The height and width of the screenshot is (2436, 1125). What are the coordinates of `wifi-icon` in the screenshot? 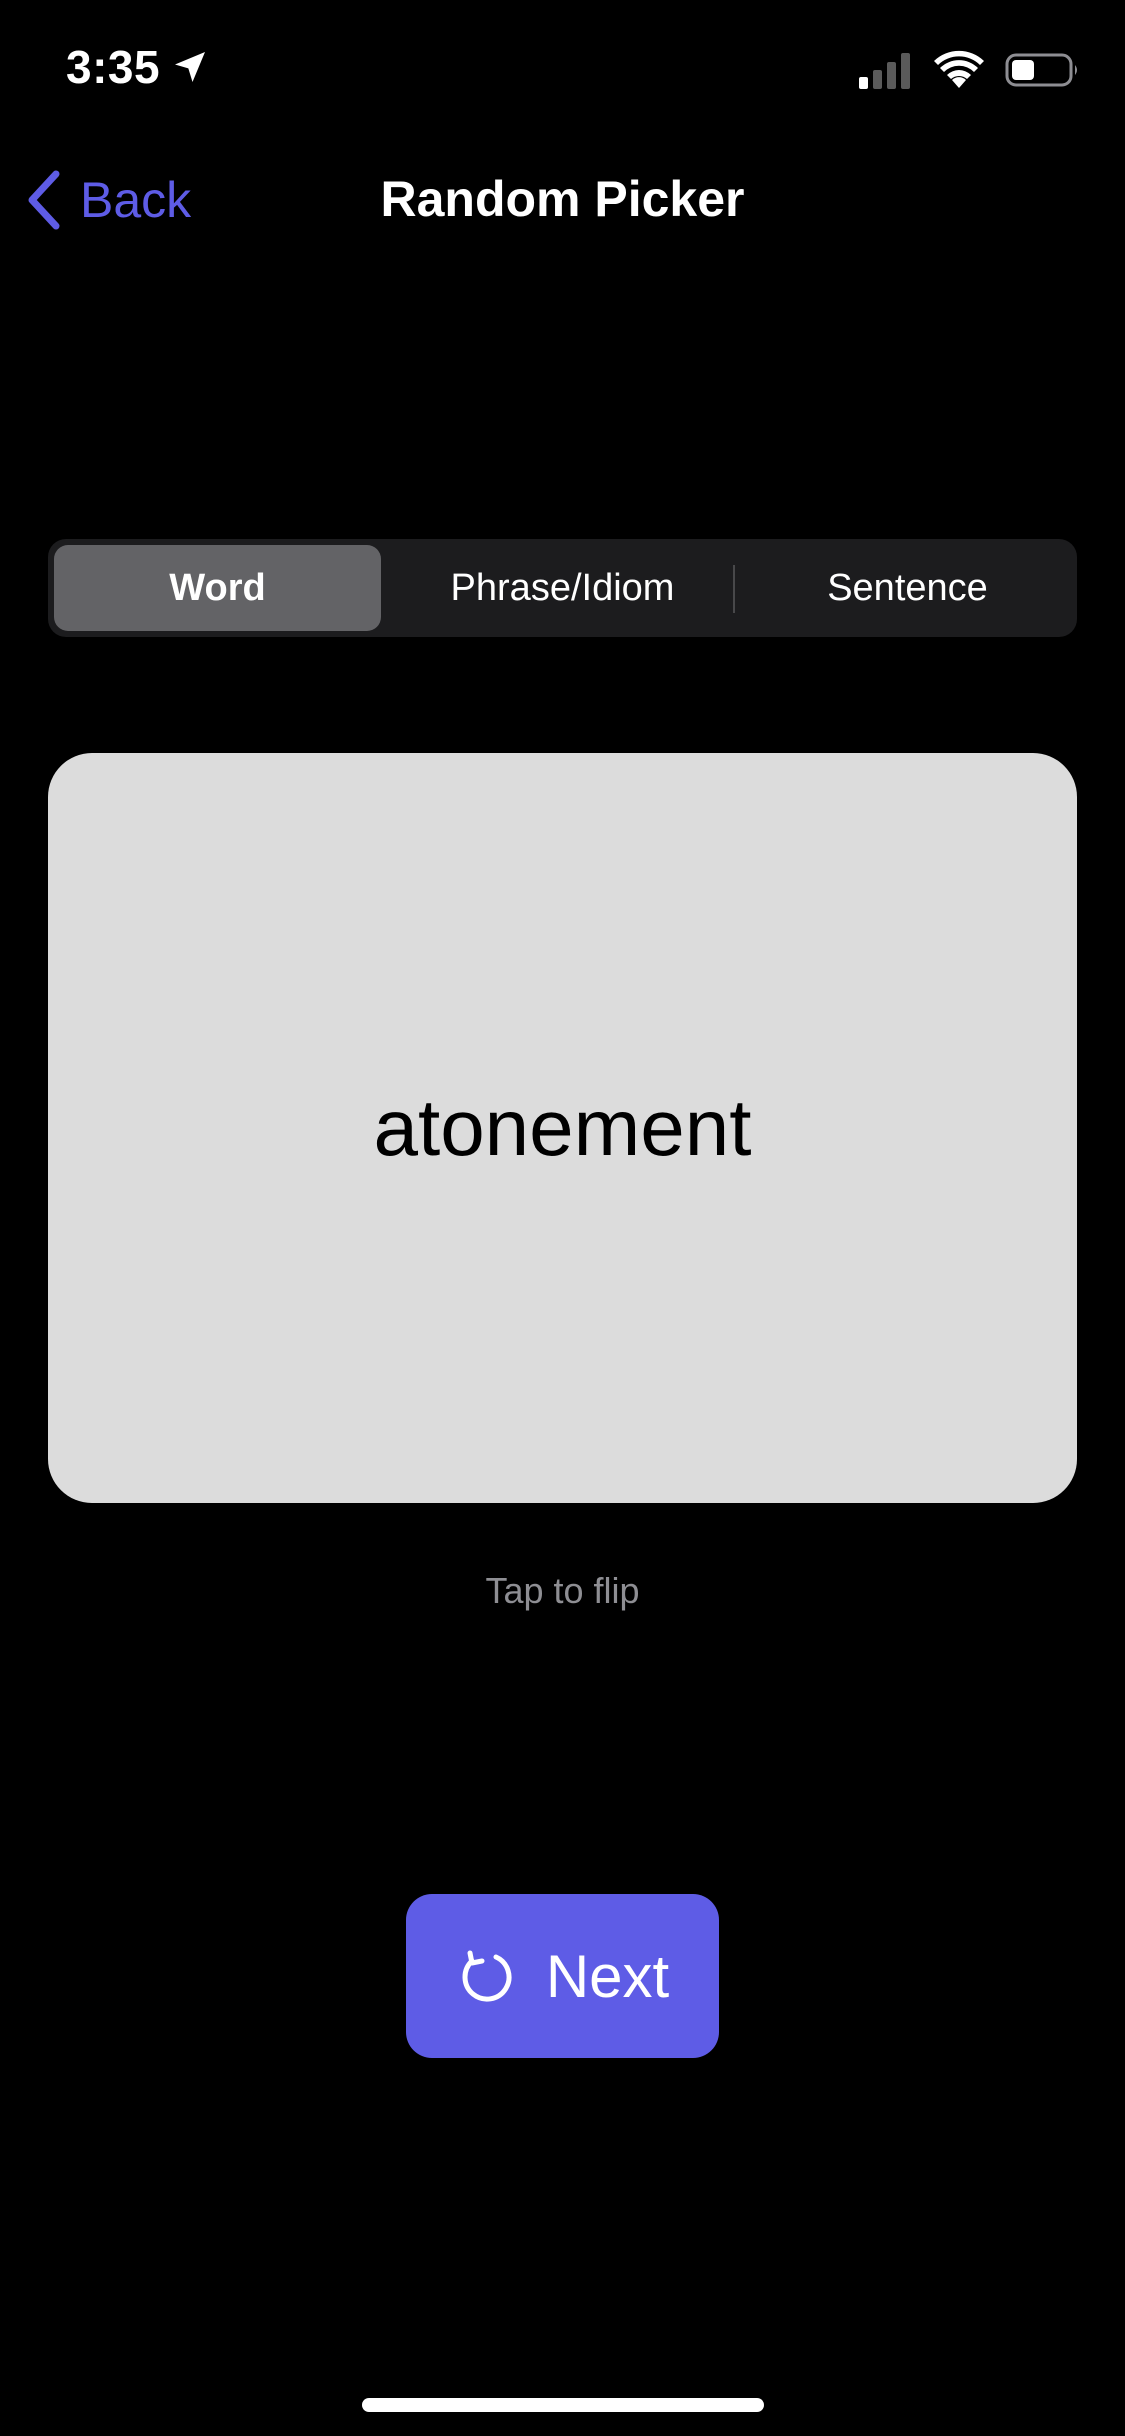 It's located at (959, 69).